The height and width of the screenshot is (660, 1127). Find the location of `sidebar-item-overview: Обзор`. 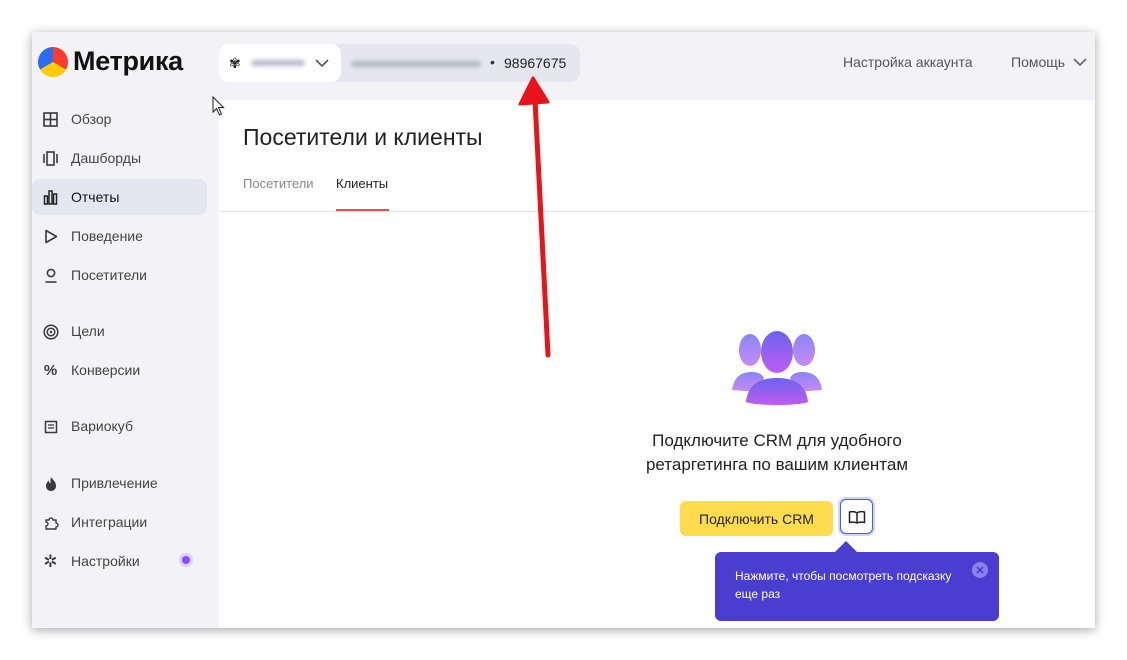

sidebar-item-overview: Обзор is located at coordinates (119, 119).